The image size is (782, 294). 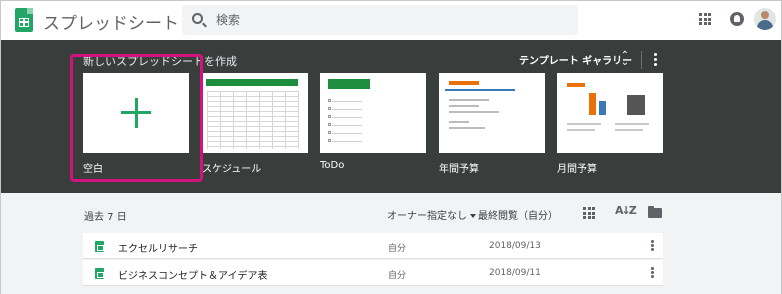 What do you see at coordinates (431, 214) in the screenshot?
I see `owner-filter-dropdown: オーナー指定なし` at bounding box center [431, 214].